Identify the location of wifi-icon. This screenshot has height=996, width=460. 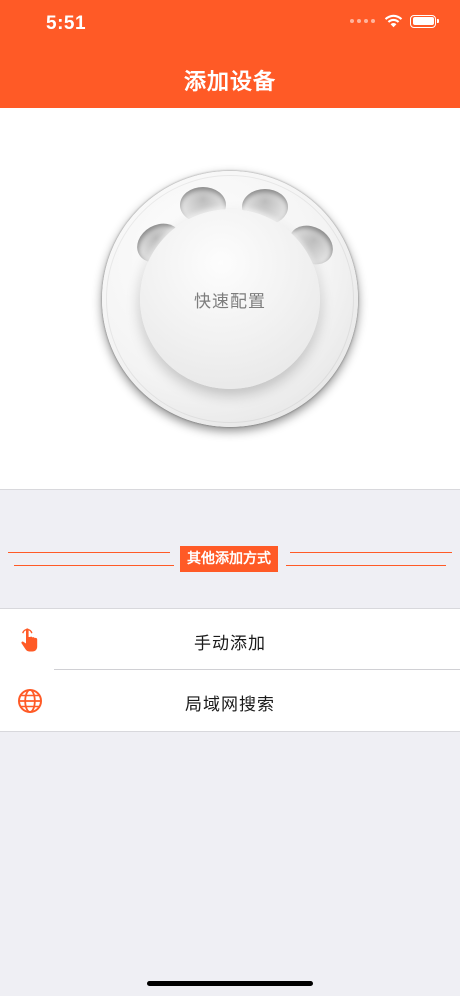
(393, 21).